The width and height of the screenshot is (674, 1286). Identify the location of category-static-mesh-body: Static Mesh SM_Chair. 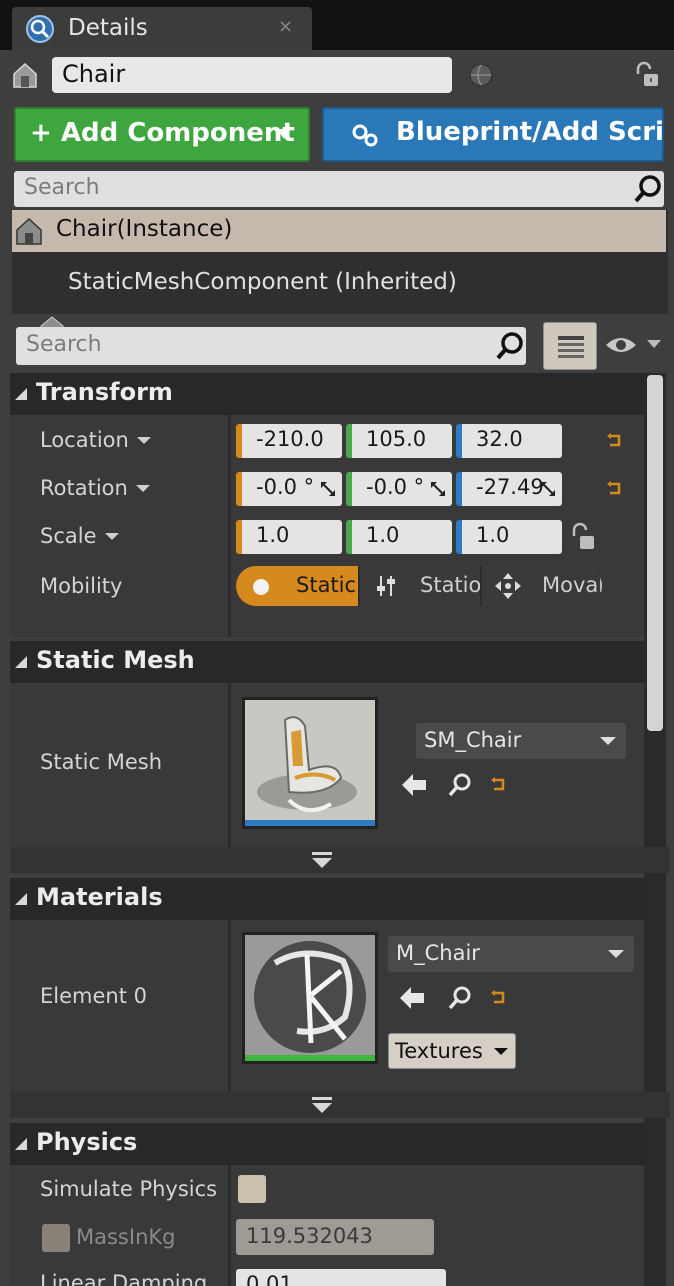
(327, 765).